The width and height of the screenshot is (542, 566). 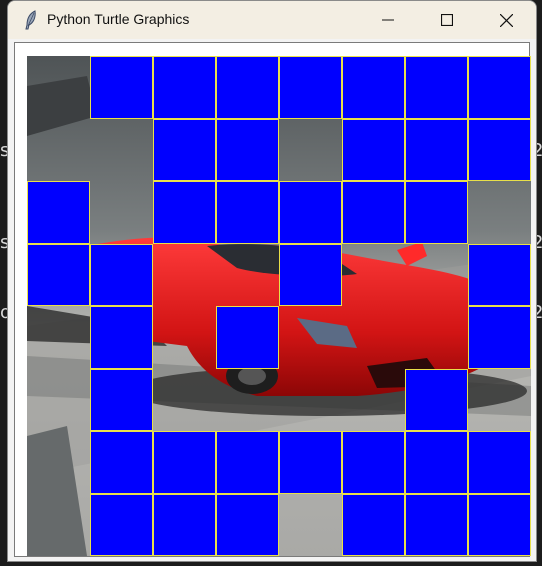 What do you see at coordinates (118, 19) in the screenshot?
I see `window-title: Python Turtle Graphics` at bounding box center [118, 19].